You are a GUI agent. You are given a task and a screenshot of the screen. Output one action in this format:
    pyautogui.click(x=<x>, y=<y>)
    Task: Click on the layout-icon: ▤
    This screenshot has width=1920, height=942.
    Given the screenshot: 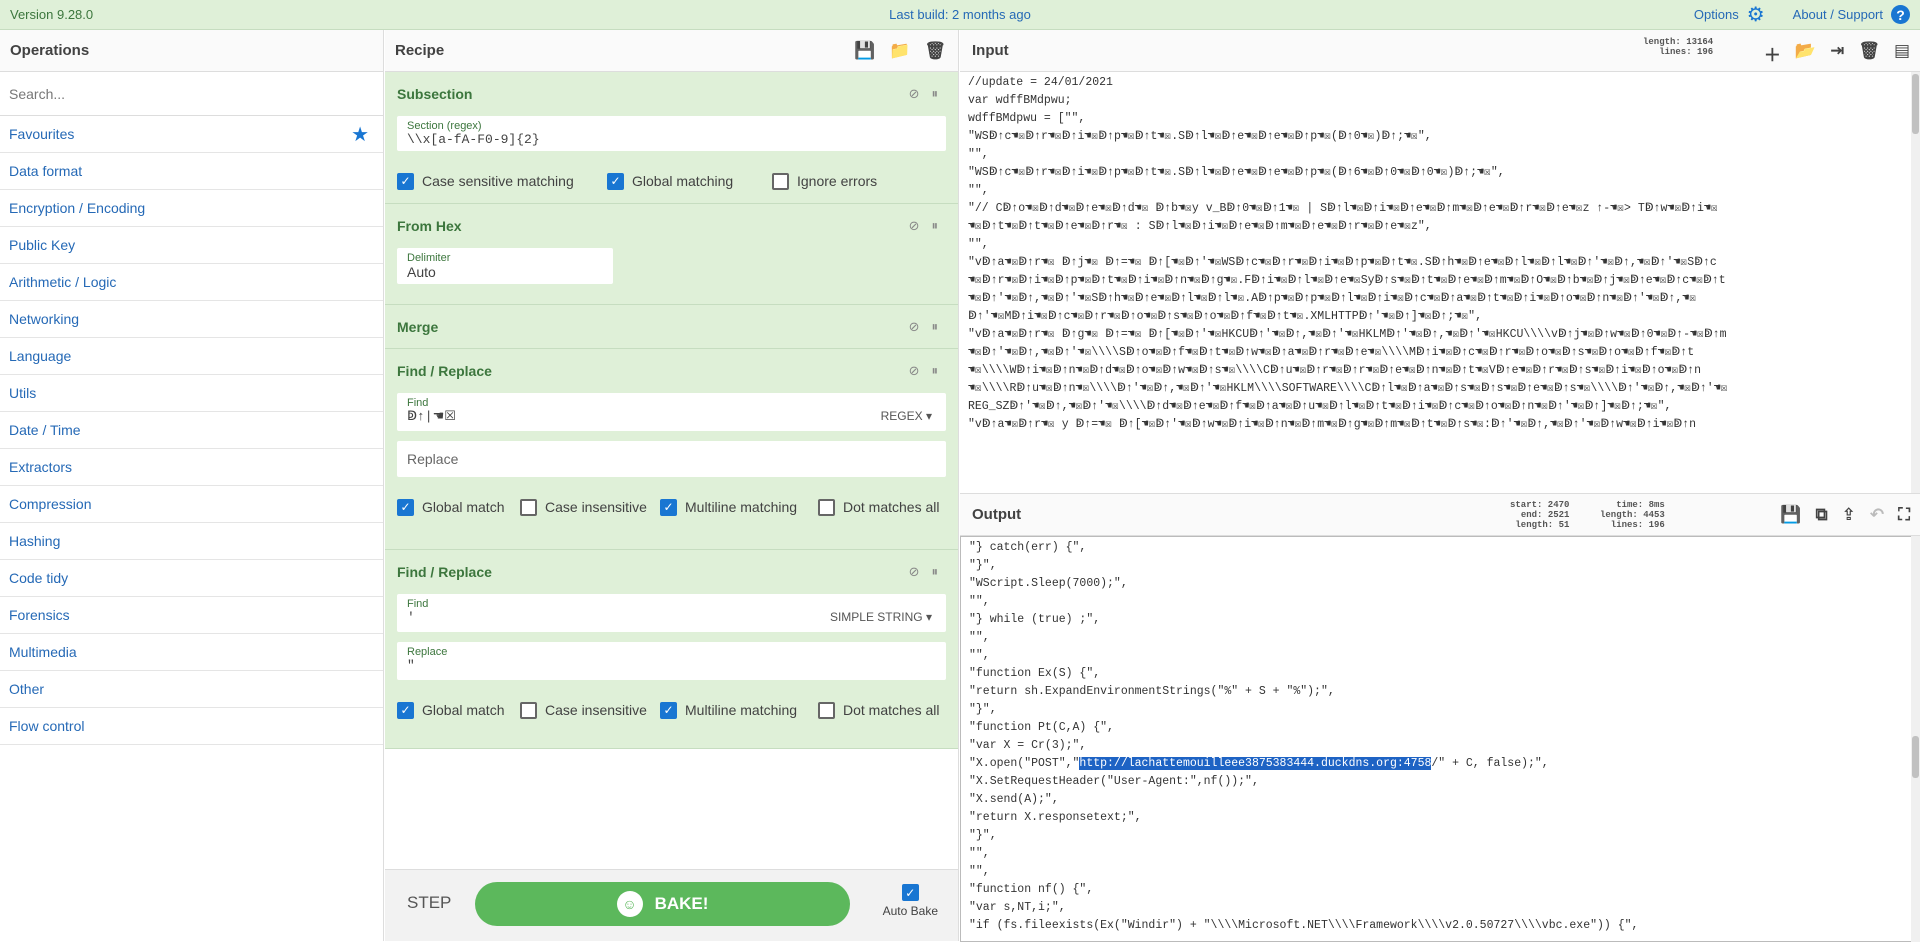 What is the action you would take?
    pyautogui.click(x=1902, y=53)
    